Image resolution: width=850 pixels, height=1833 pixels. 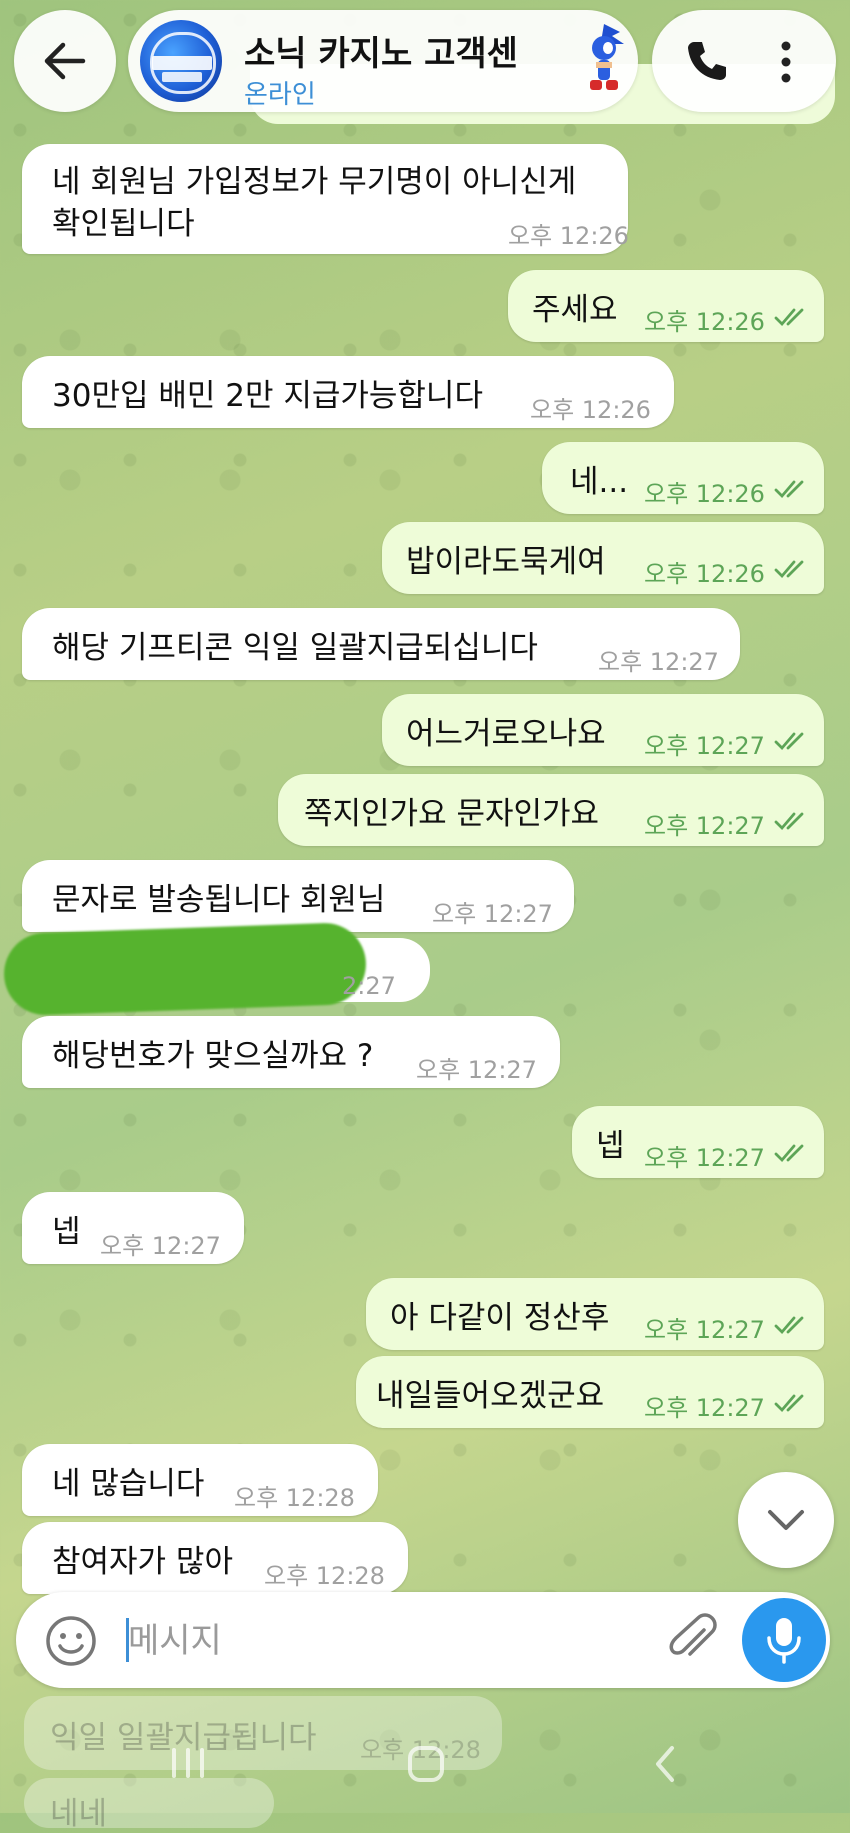 What do you see at coordinates (607, 57) in the screenshot?
I see `sonic-emoji-icon` at bounding box center [607, 57].